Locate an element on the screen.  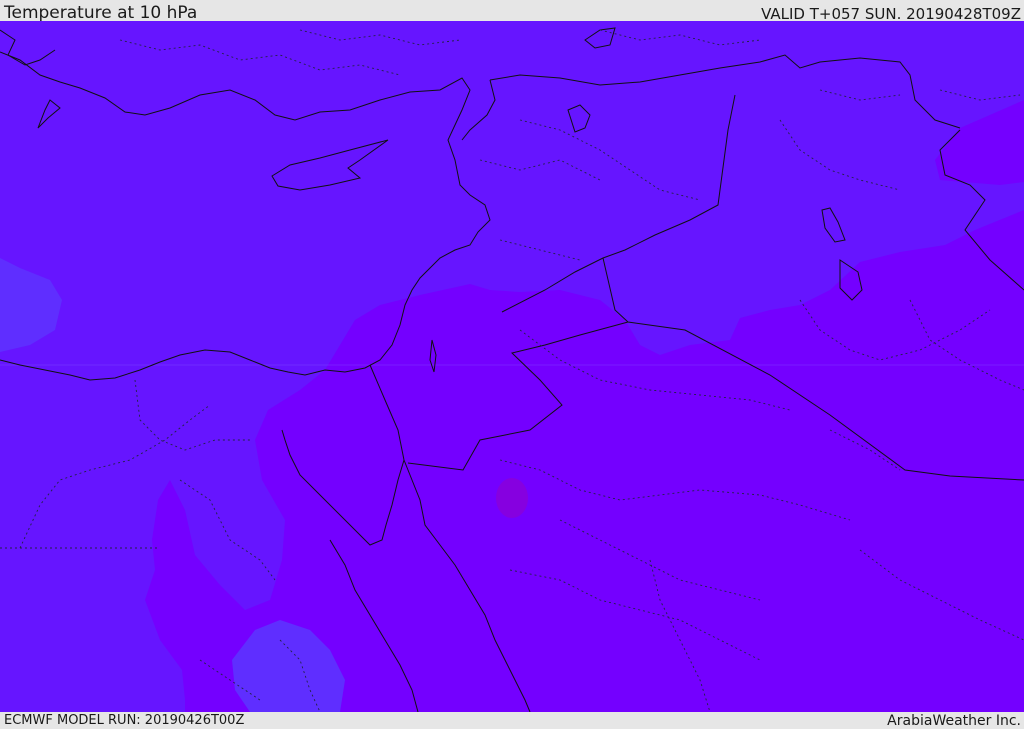
model-run: ECMWF MODEL RUN: 20190426T00Z is located at coordinates (124, 720).